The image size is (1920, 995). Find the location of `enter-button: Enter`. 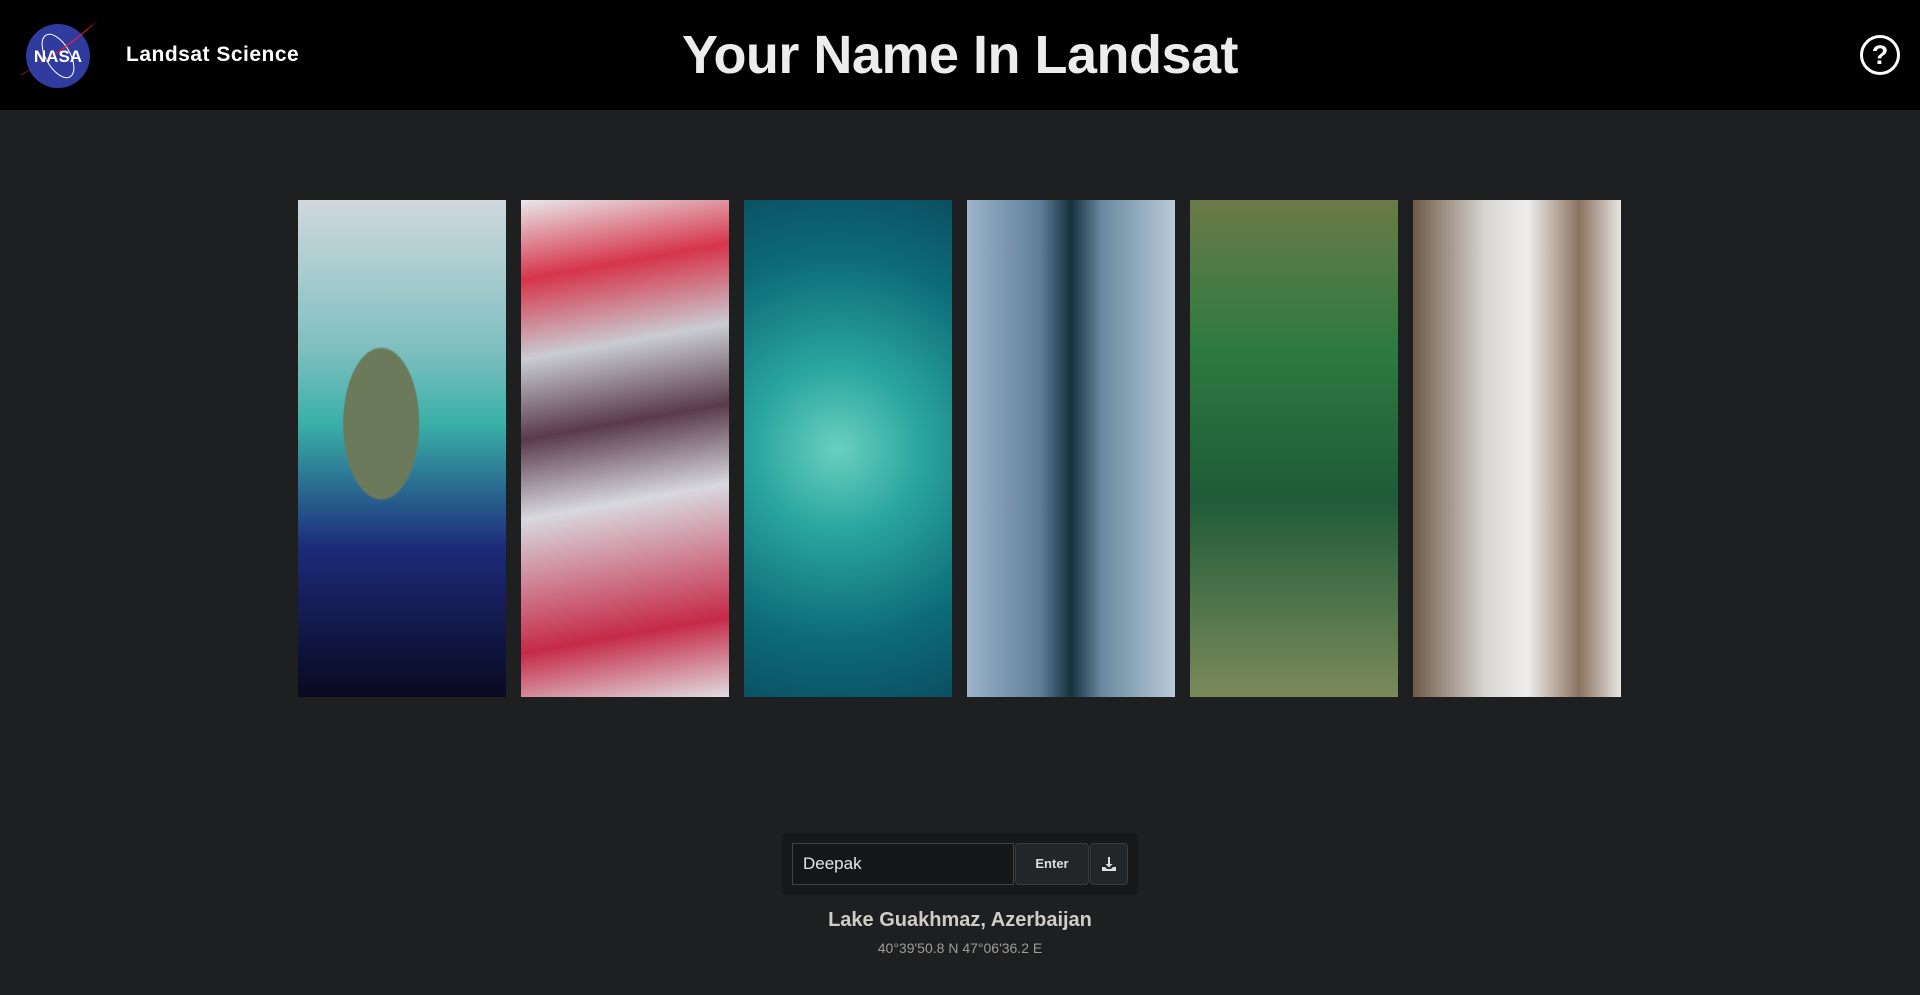

enter-button: Enter is located at coordinates (1052, 864).